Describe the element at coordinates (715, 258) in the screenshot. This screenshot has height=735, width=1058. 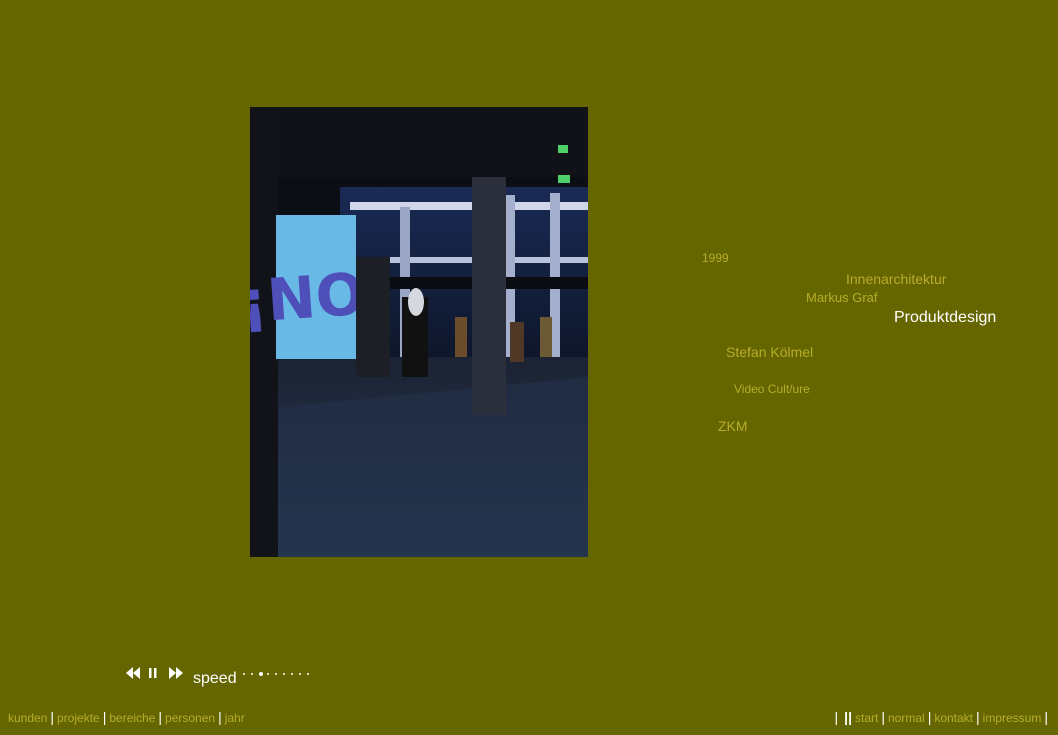
I see `tag-1999: 1999` at that location.